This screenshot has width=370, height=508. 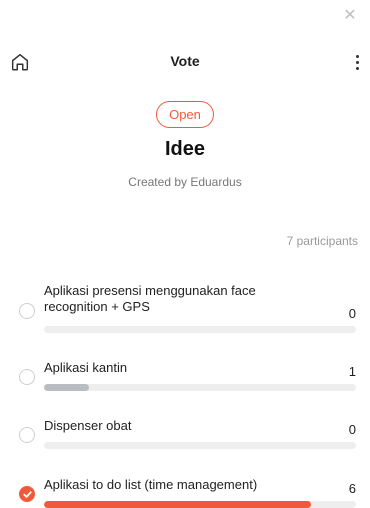 I want to click on option-label: Aplikasi kantin, so click(x=86, y=367).